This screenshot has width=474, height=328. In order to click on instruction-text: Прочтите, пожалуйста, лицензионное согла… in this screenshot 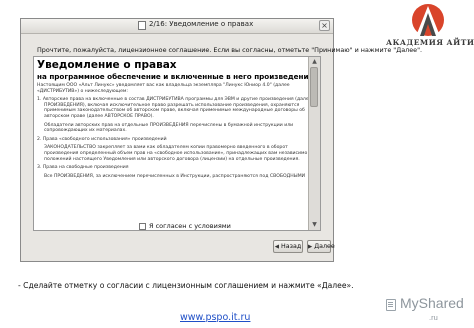, I will do `click(230, 50)`.